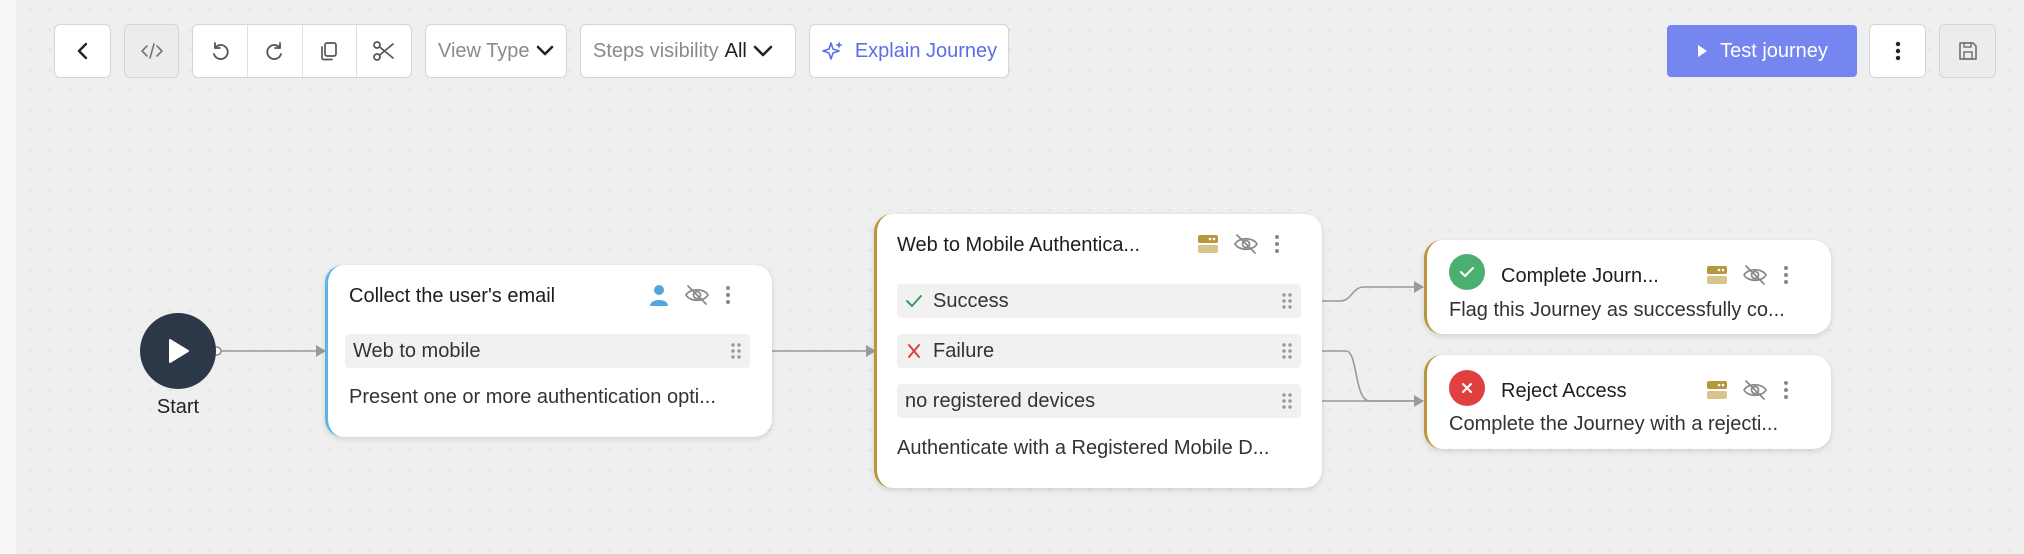 The height and width of the screenshot is (554, 2024). I want to click on outcome-row-no-registered-devices: no registered devices, so click(1099, 401).